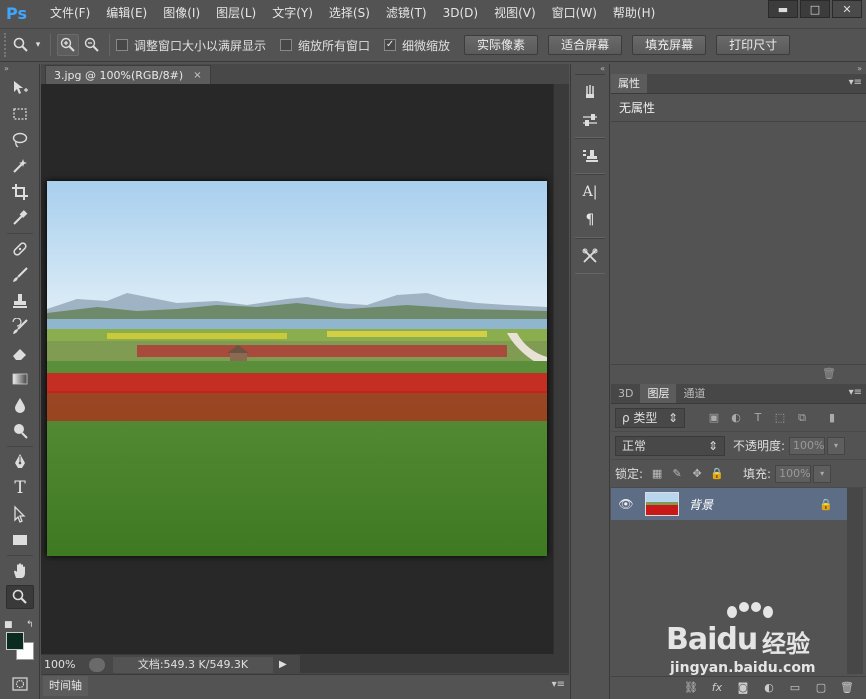 This screenshot has width=866, height=699. Describe the element at coordinates (68, 45) in the screenshot. I see `zoom-in-icon` at that location.